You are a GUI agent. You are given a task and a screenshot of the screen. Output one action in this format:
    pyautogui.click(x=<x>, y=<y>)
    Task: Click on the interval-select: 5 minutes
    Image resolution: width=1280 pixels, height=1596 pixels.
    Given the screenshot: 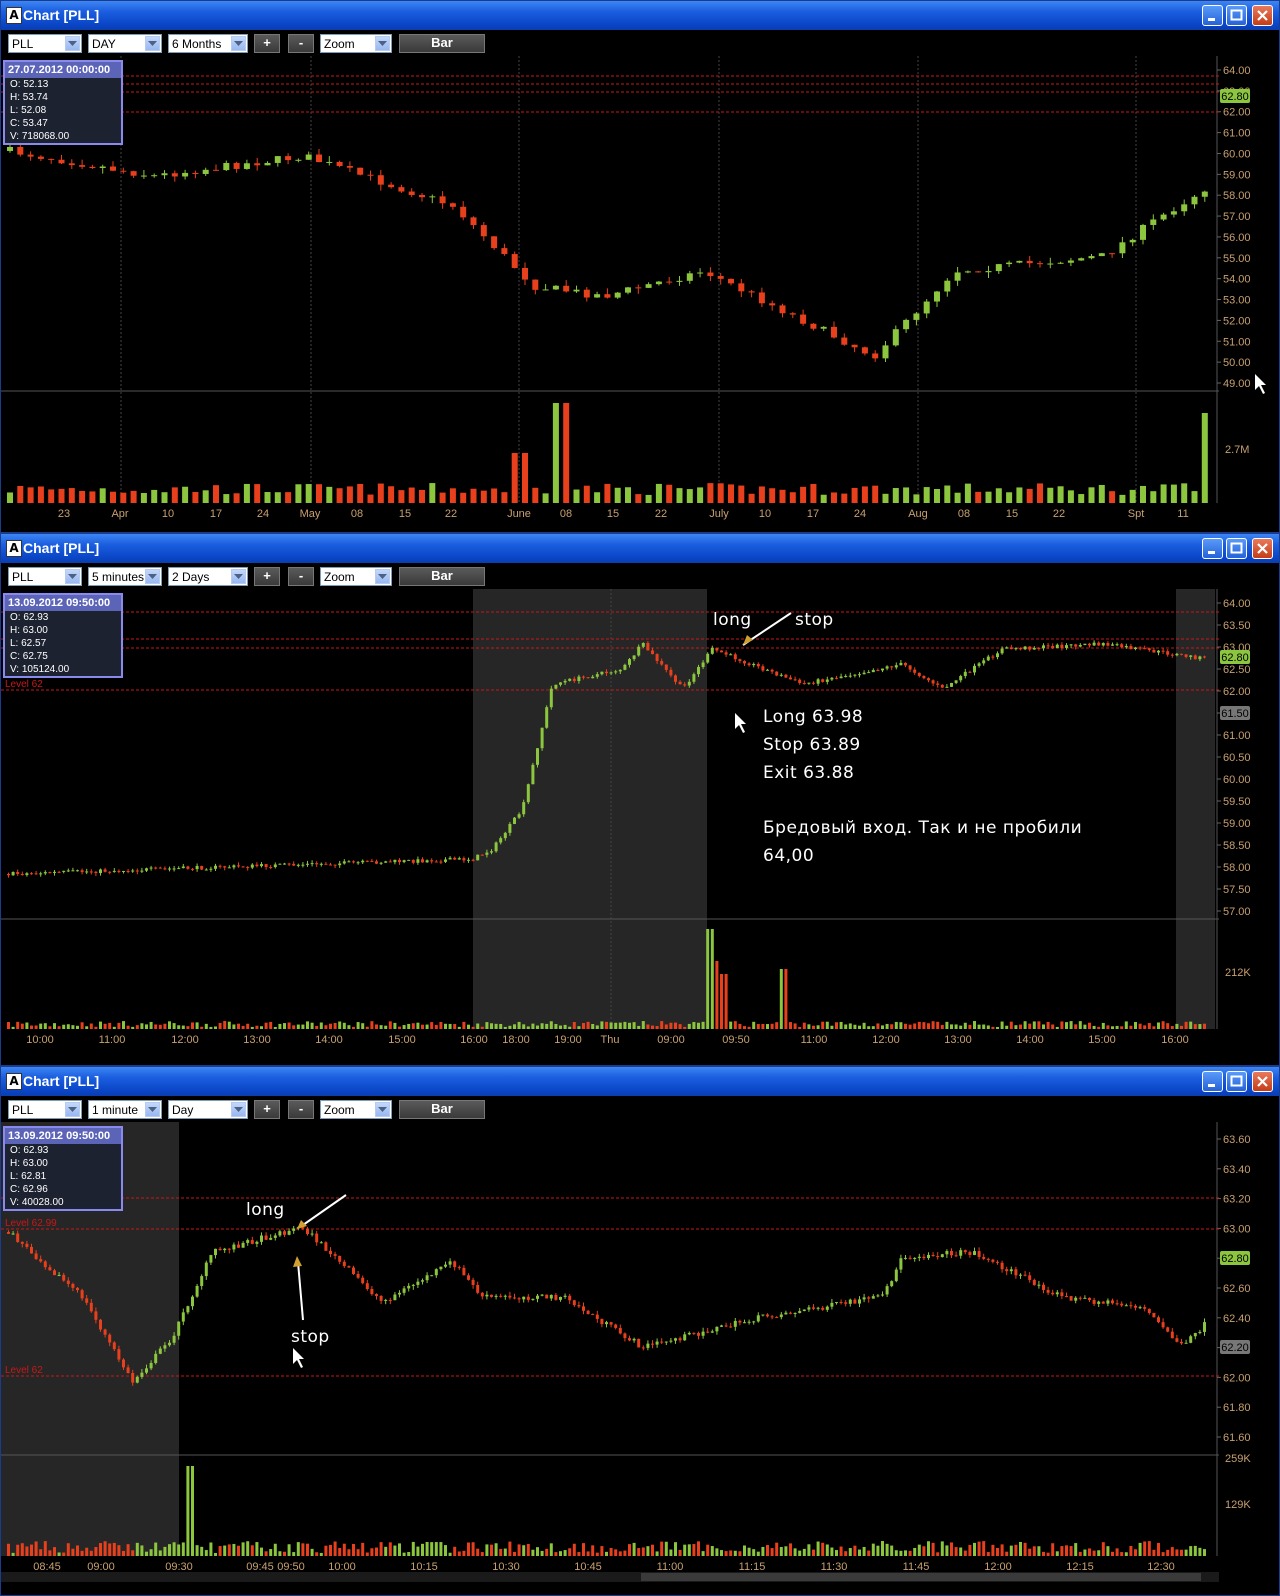 What is the action you would take?
    pyautogui.click(x=125, y=576)
    